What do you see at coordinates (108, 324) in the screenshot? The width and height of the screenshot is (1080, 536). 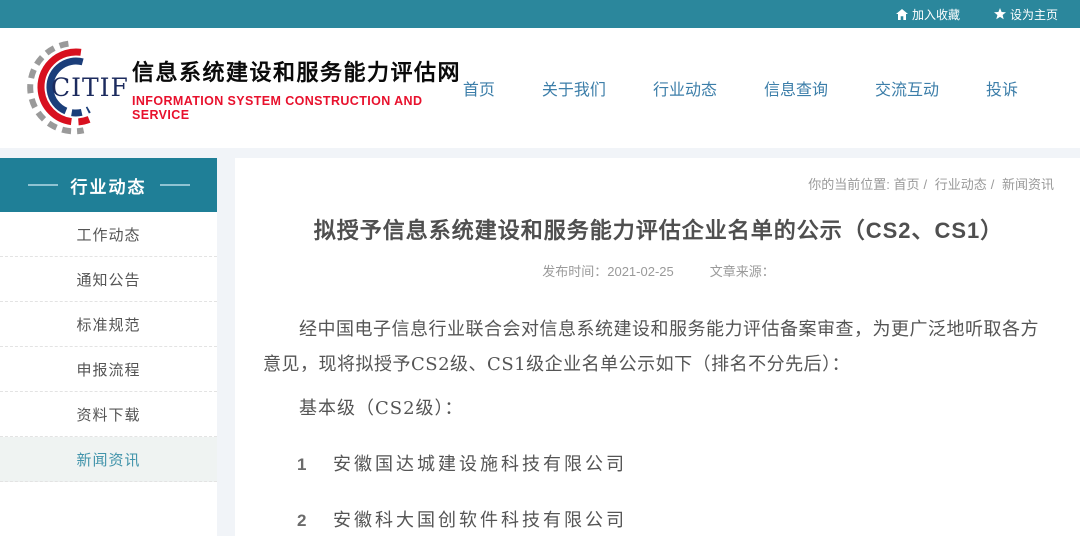 I see `sidebar-item-standards: 标准规范` at bounding box center [108, 324].